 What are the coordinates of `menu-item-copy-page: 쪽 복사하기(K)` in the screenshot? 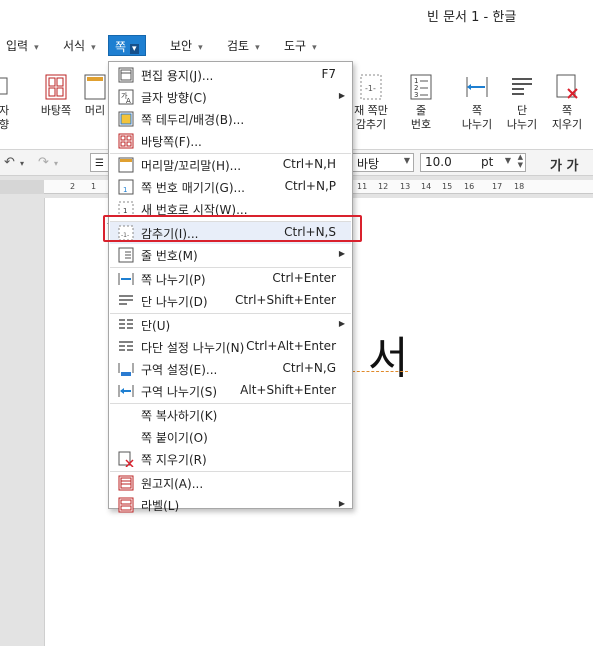 It's located at (230, 415).